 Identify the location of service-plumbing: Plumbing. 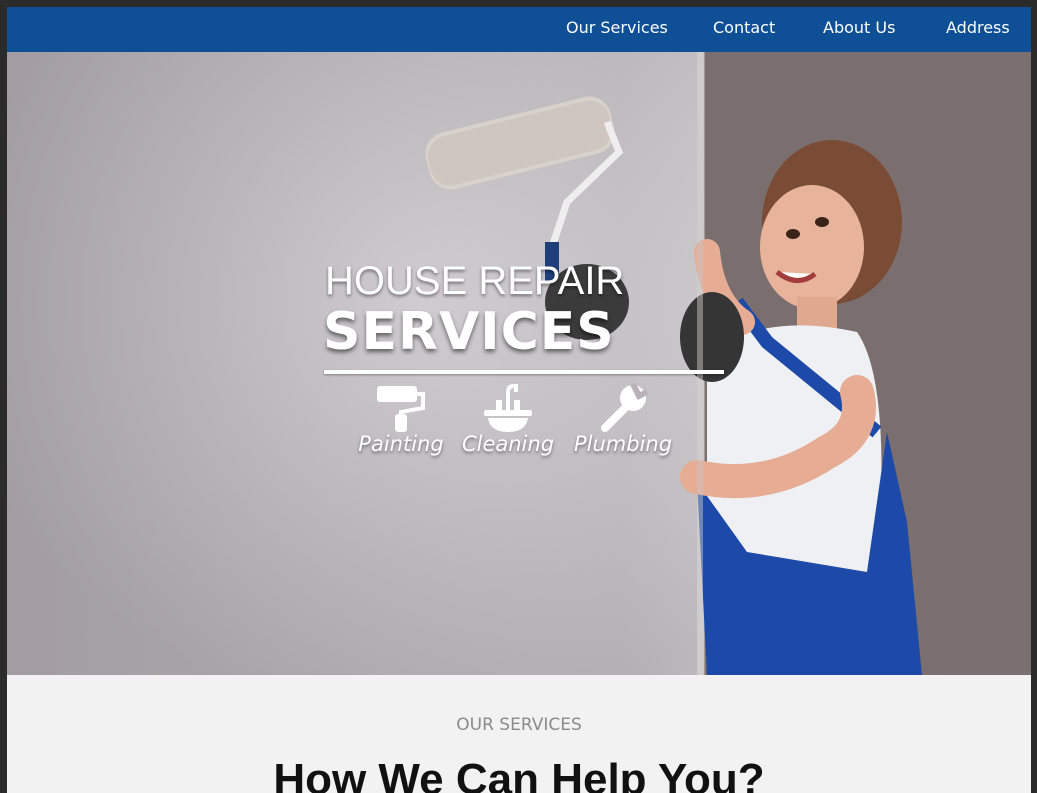
(623, 419).